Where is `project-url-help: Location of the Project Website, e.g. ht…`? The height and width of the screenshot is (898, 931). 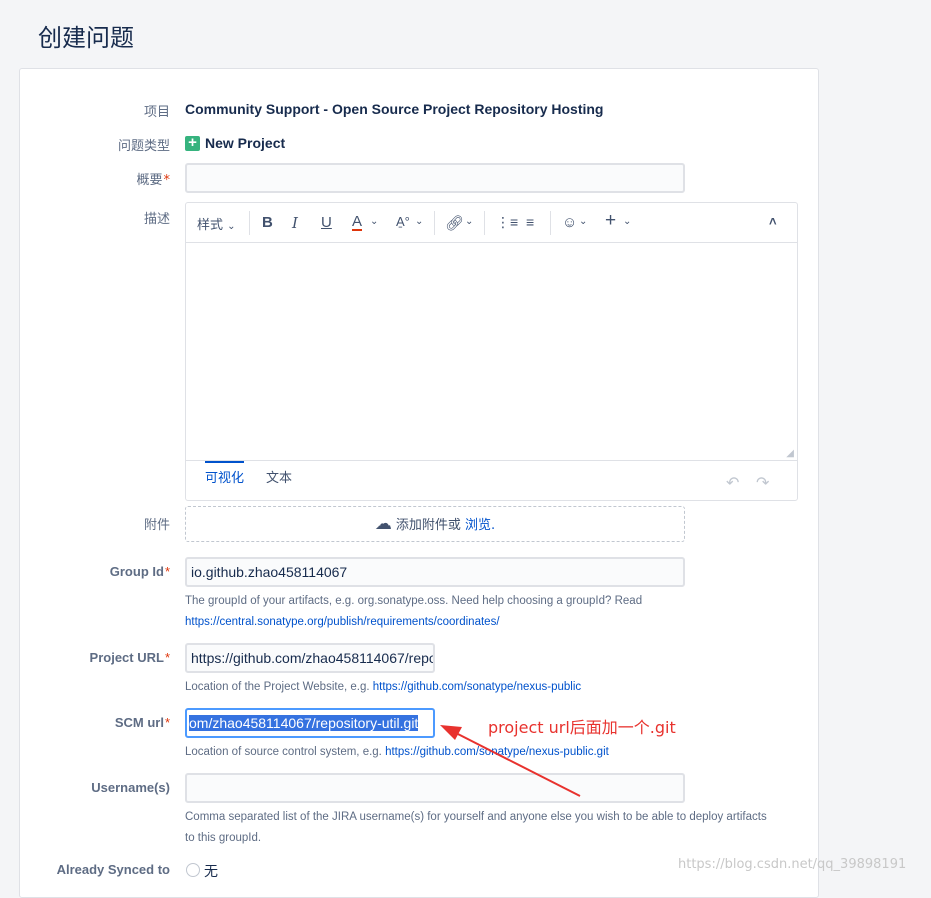
project-url-help: Location of the Project Website, e.g. ht… is located at coordinates (383, 687).